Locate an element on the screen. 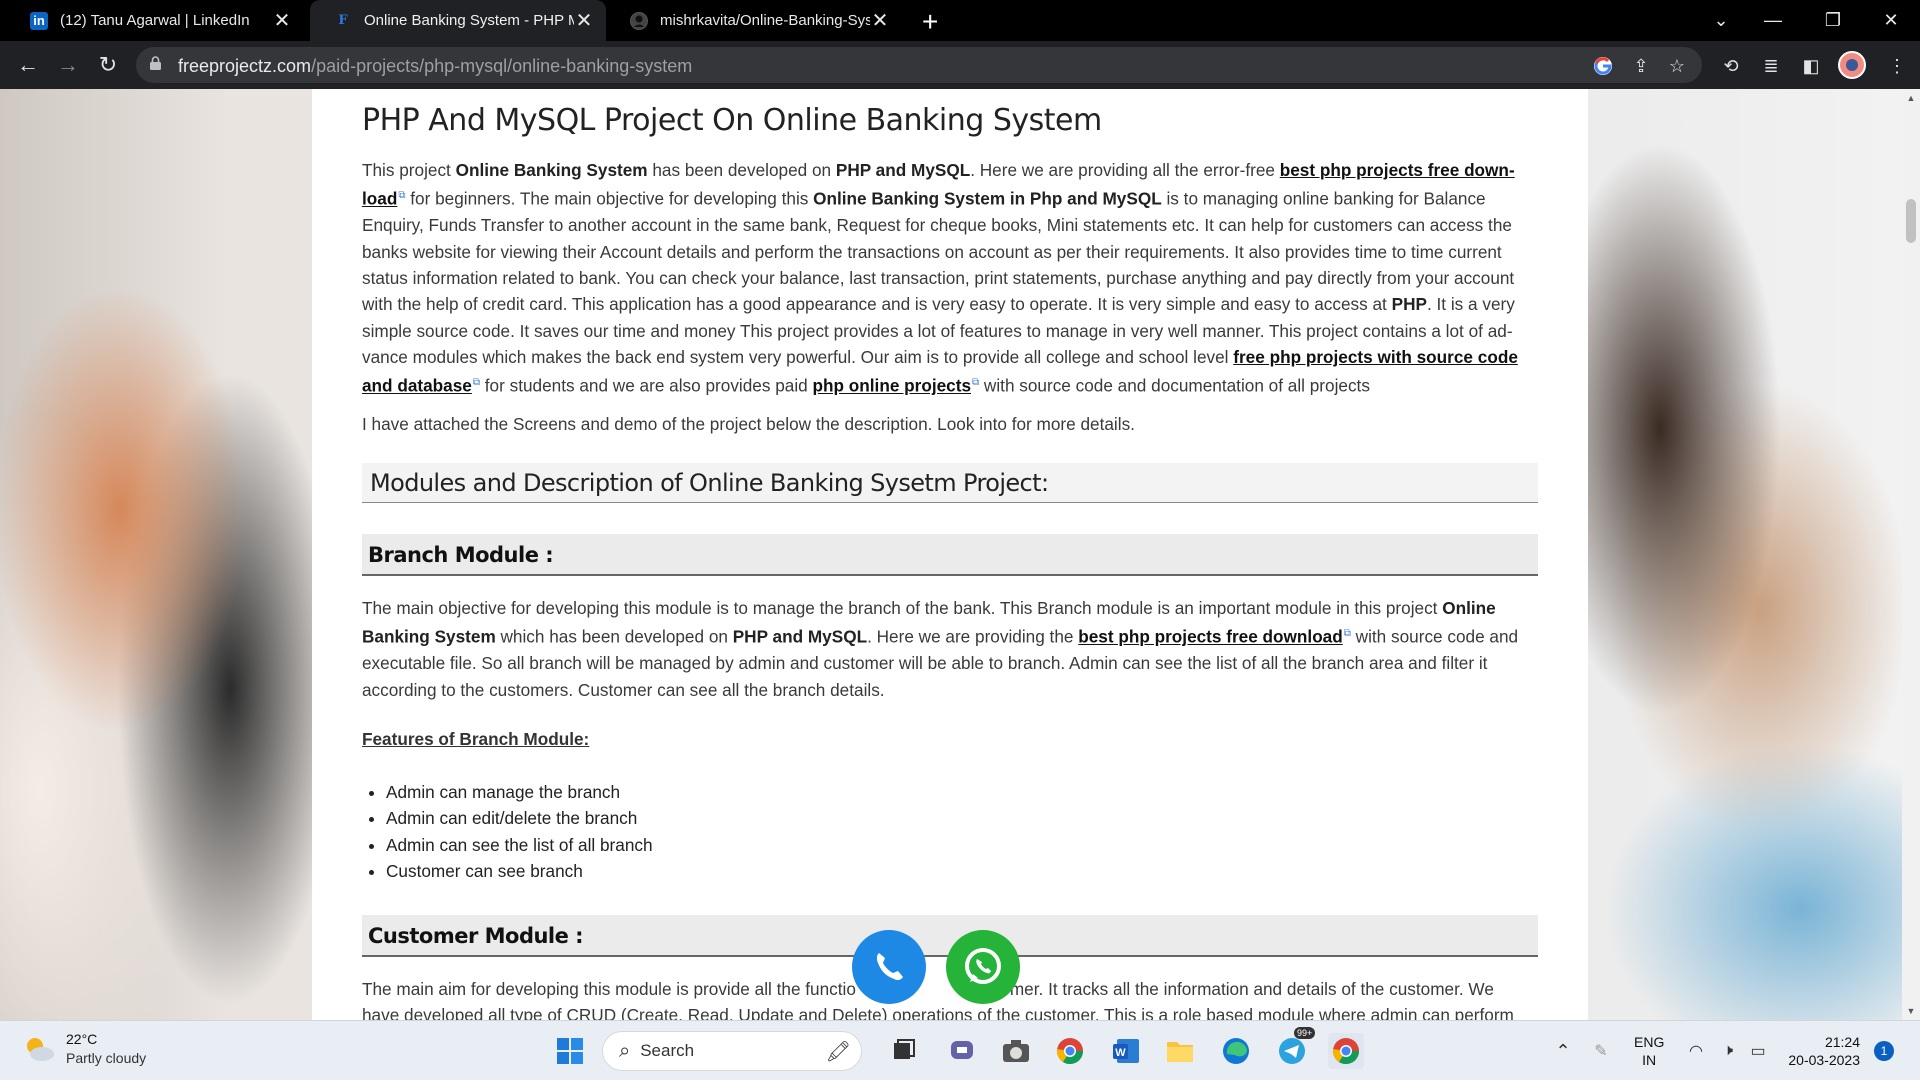  branch-module-heading: Branch Module : is located at coordinates (950, 555).